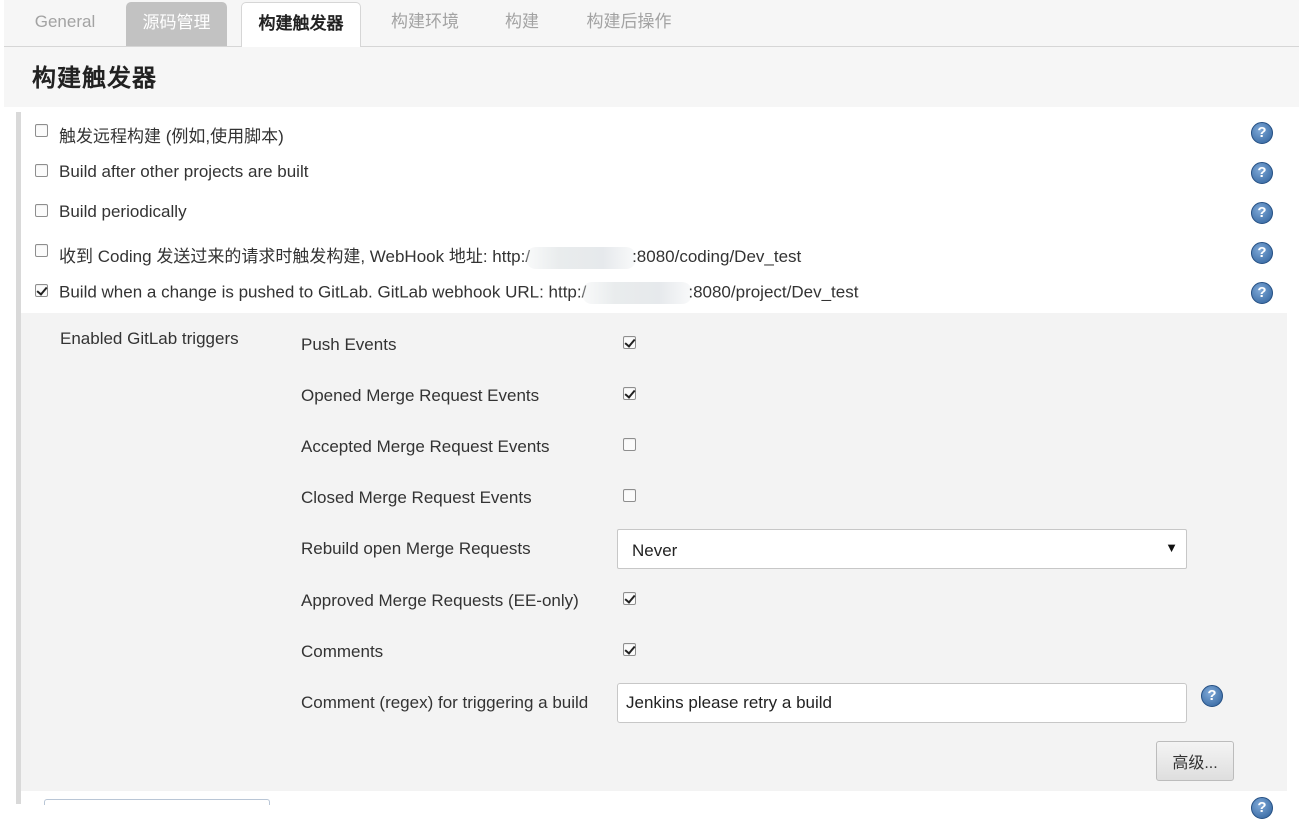 The image size is (1303, 819). Describe the element at coordinates (654, 132) in the screenshot. I see `trigger-row-remote: 触发远程构建 (例如,使用脚本) ?` at that location.